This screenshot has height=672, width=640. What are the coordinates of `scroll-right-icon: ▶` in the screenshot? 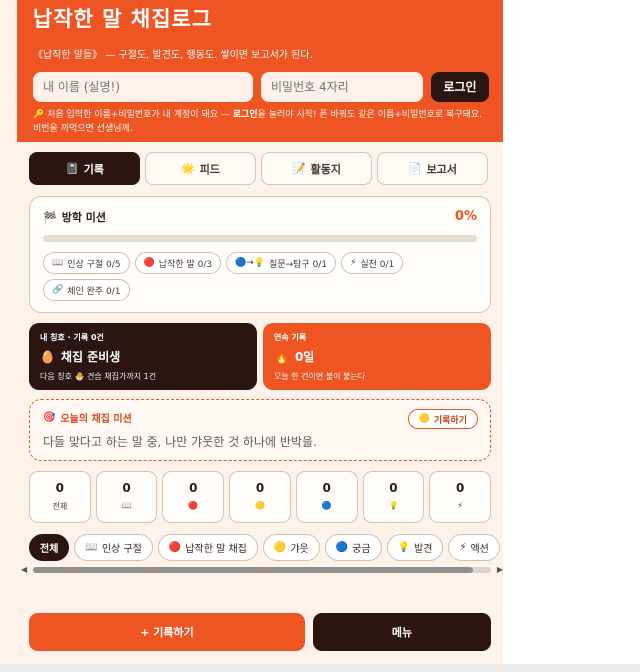 It's located at (500, 569).